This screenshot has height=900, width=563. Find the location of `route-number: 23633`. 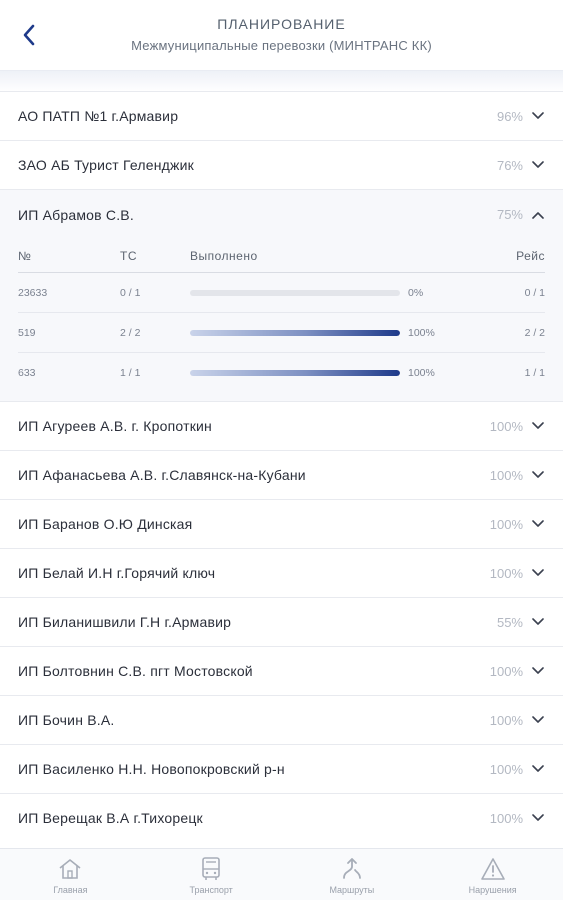

route-number: 23633 is located at coordinates (33, 292).